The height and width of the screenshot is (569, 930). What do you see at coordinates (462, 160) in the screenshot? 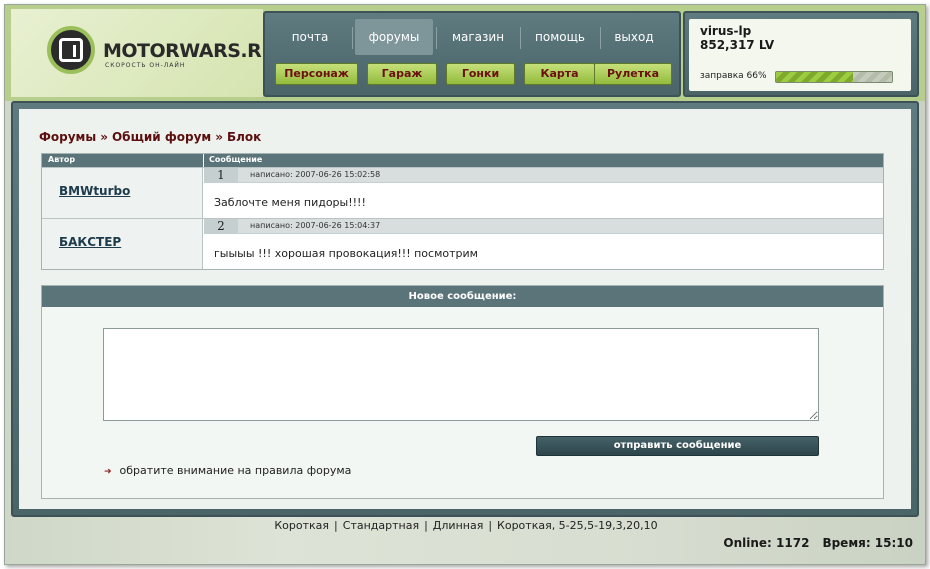
I see `posts-table-header: Автор Сообщение` at bounding box center [462, 160].